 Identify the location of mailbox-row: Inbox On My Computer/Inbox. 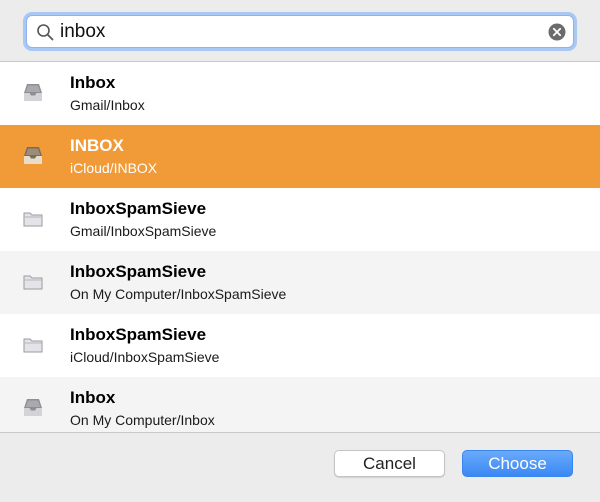
(300, 404).